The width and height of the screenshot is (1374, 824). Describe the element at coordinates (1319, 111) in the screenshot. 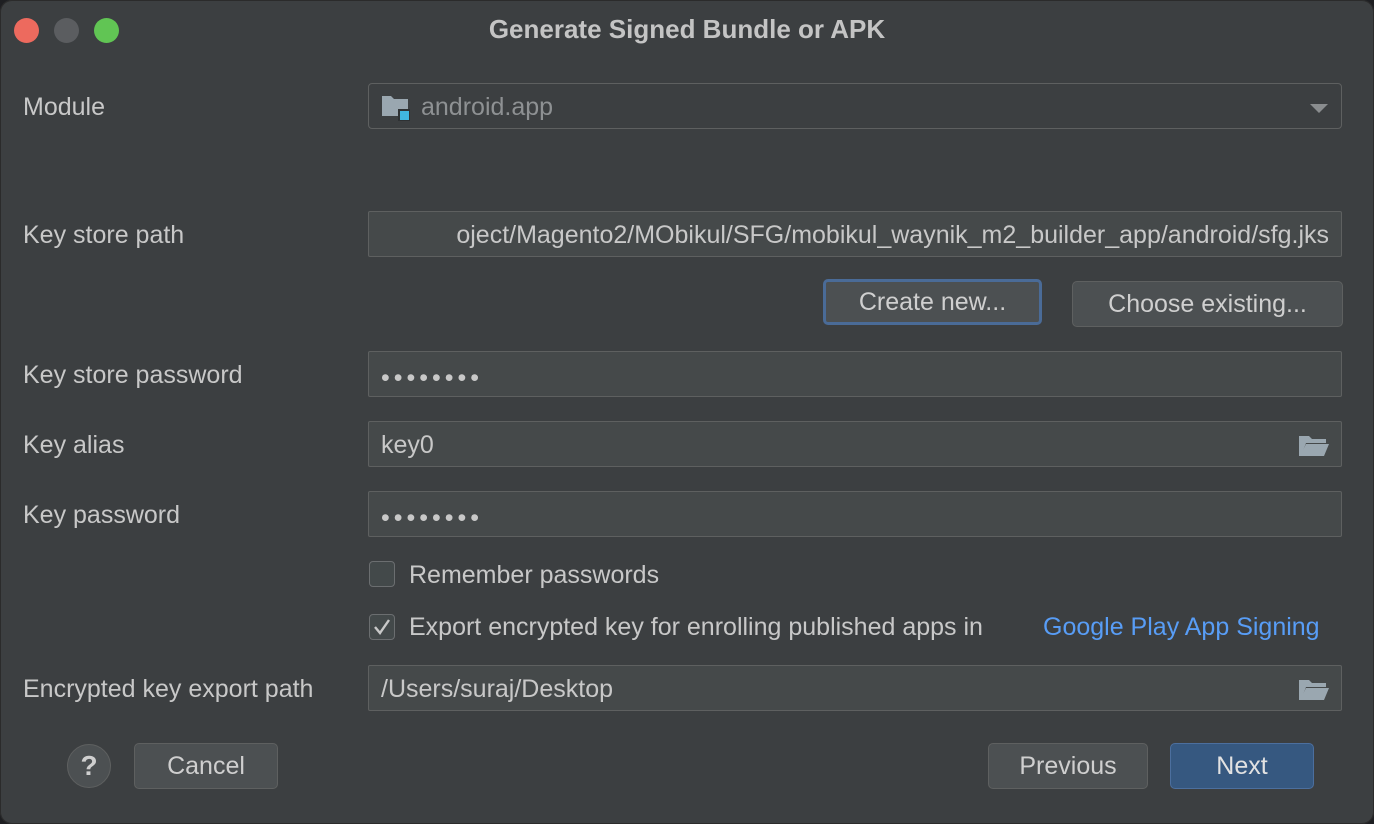

I see `chevron-down-icon` at that location.